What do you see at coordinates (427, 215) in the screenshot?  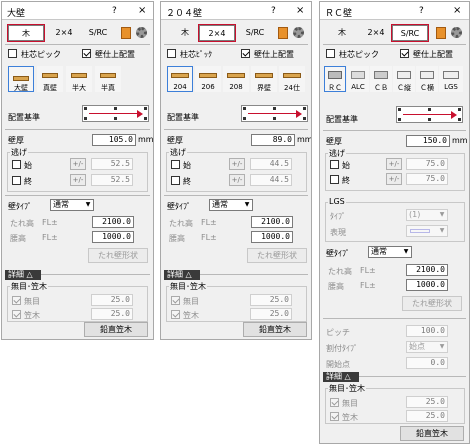 I see `lgs-type-dropdown: (1) ▼` at bounding box center [427, 215].